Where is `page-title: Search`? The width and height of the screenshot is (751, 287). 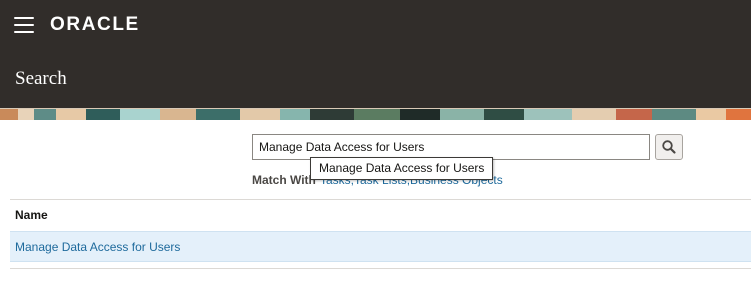 page-title: Search is located at coordinates (41, 78).